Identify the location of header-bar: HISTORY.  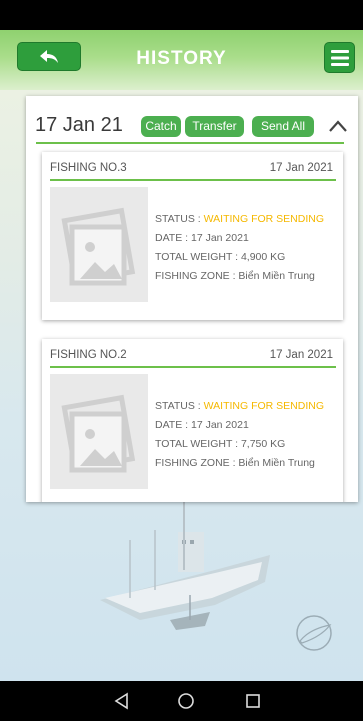
(181, 60).